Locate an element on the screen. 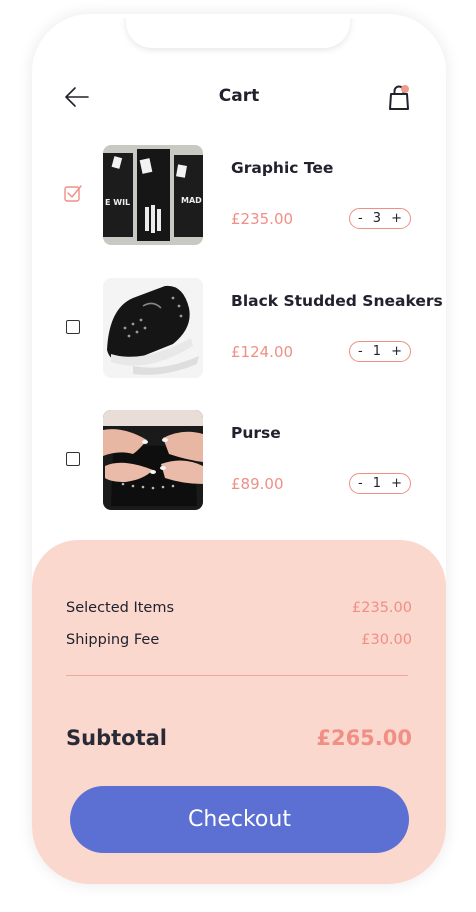 The width and height of the screenshot is (476, 912). divider is located at coordinates (237, 675).